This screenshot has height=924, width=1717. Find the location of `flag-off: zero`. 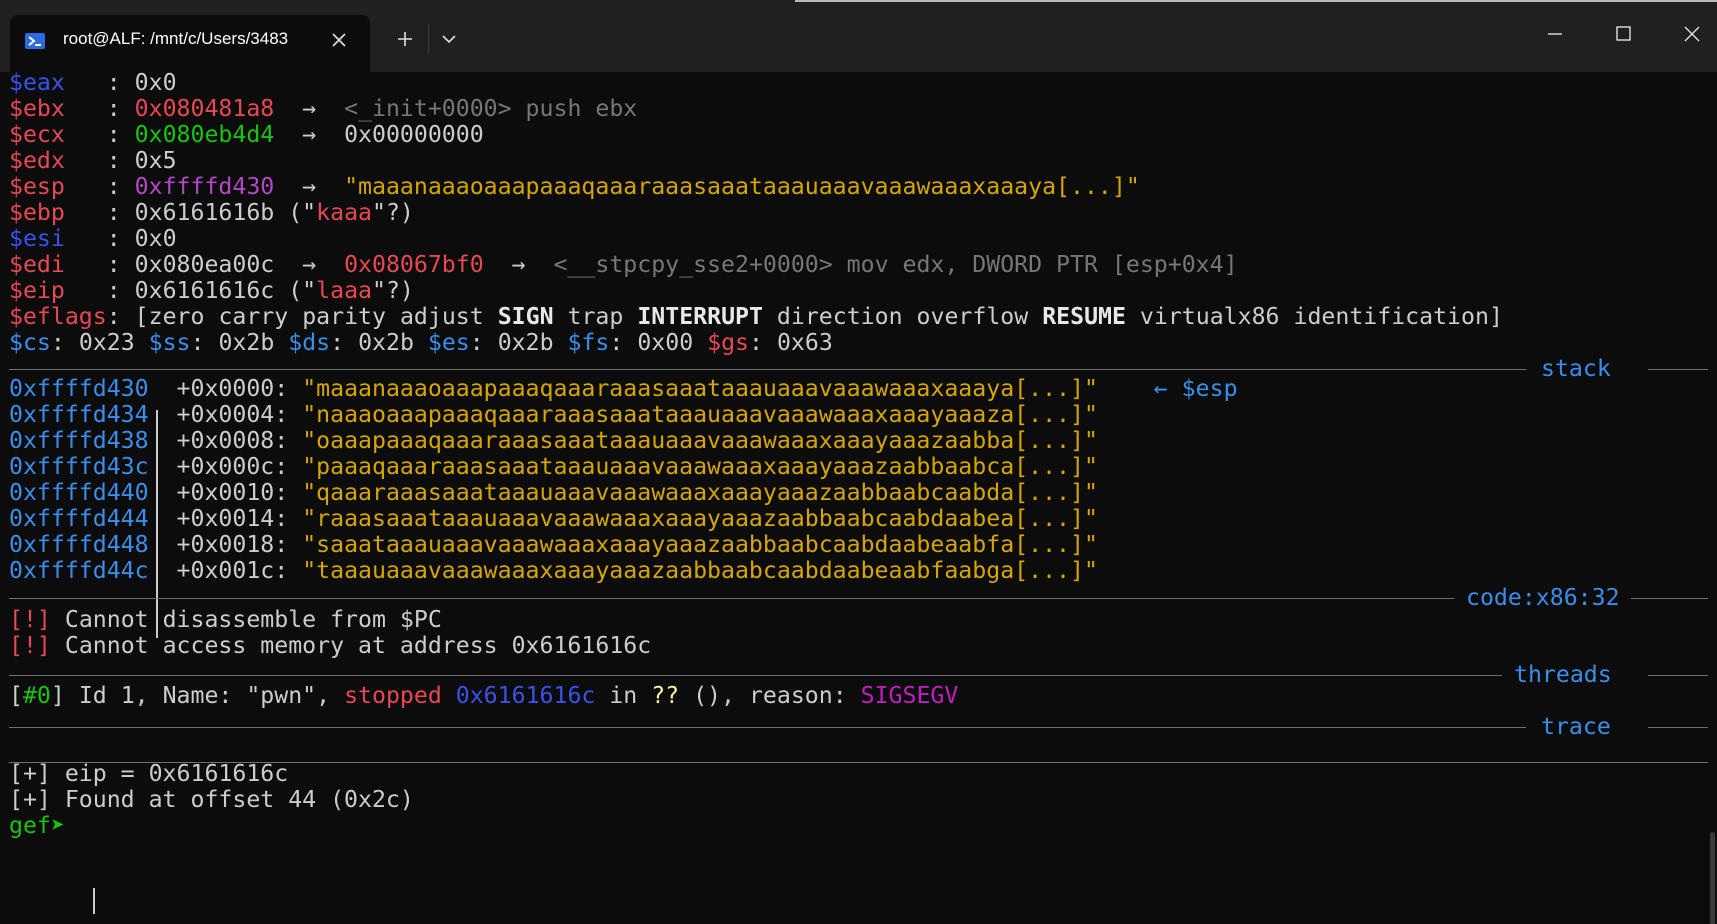

flag-off: zero is located at coordinates (176, 316).